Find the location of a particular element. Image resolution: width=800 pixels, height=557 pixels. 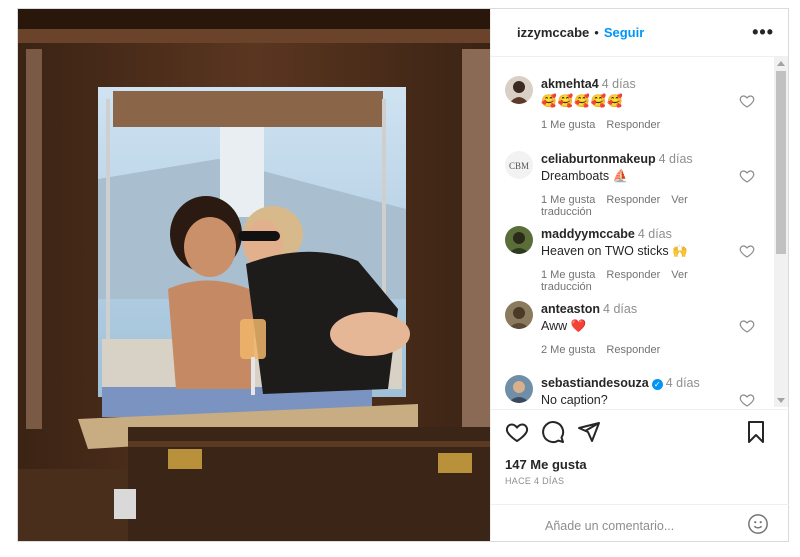

bookmark-icon is located at coordinates (756, 432).